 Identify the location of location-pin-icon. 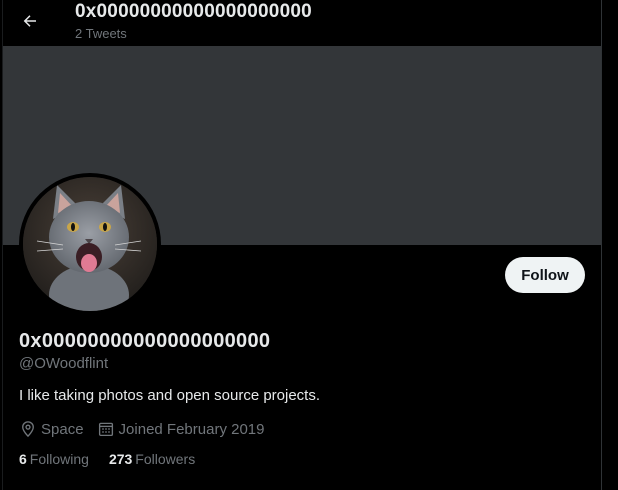
(28, 429).